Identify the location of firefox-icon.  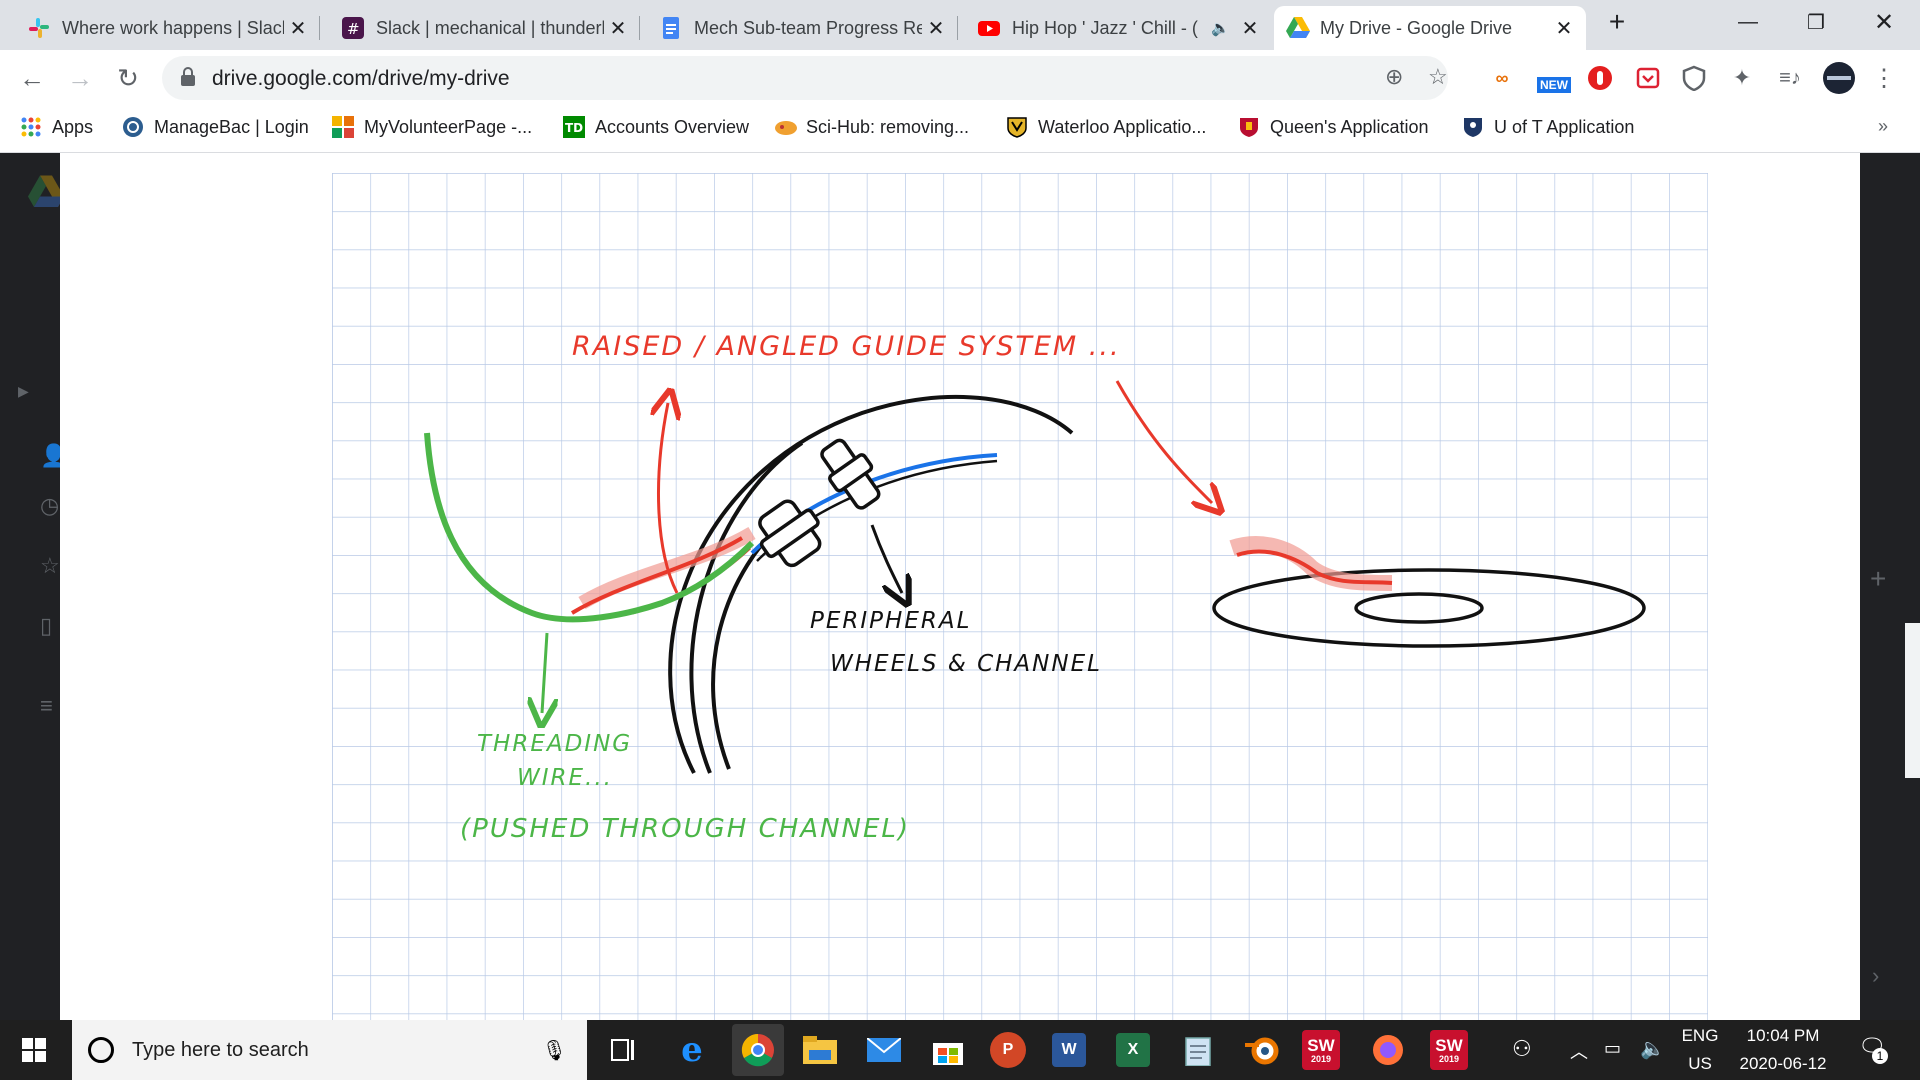
(1388, 1050).